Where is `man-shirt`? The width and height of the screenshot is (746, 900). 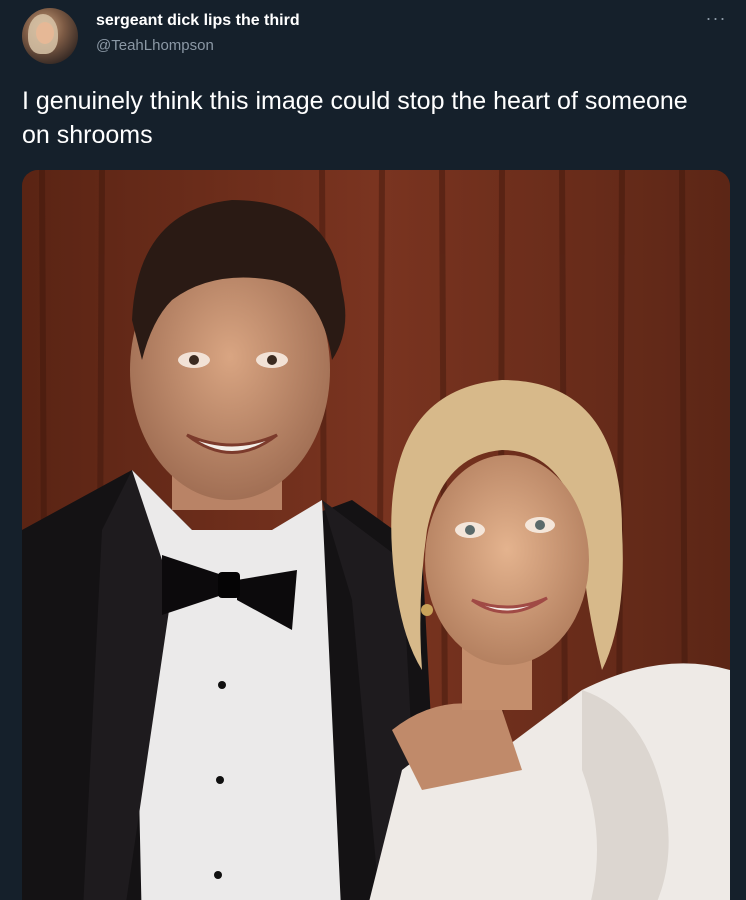
man-shirt is located at coordinates (236, 685).